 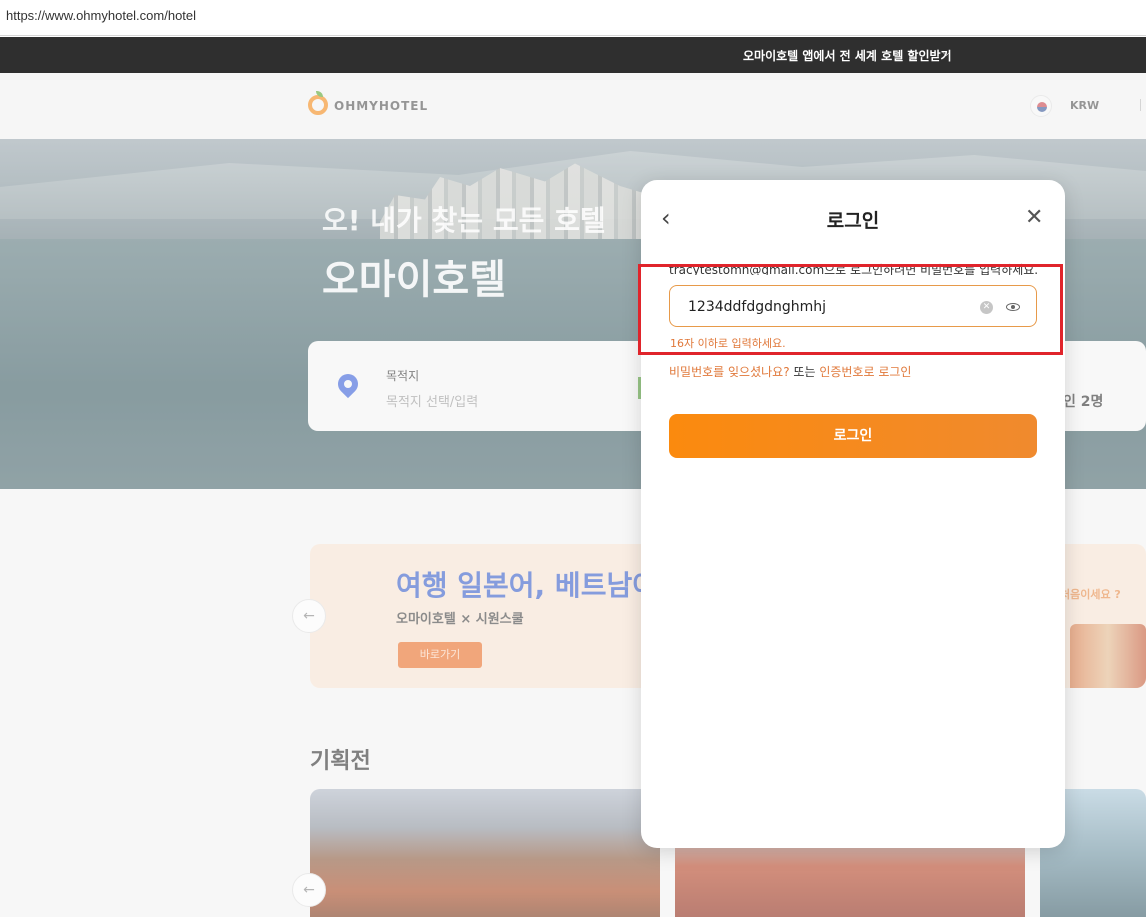 I want to click on forgot-password-link: 비밀번호를 잊으셨나요?, so click(x=729, y=372).